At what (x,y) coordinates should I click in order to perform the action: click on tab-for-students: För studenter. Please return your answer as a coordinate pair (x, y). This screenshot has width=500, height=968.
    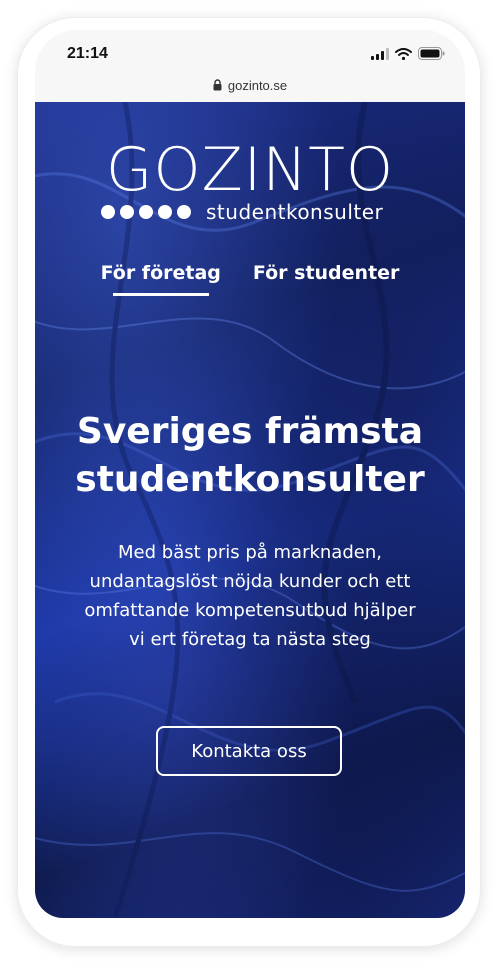
    Looking at the image, I should click on (326, 279).